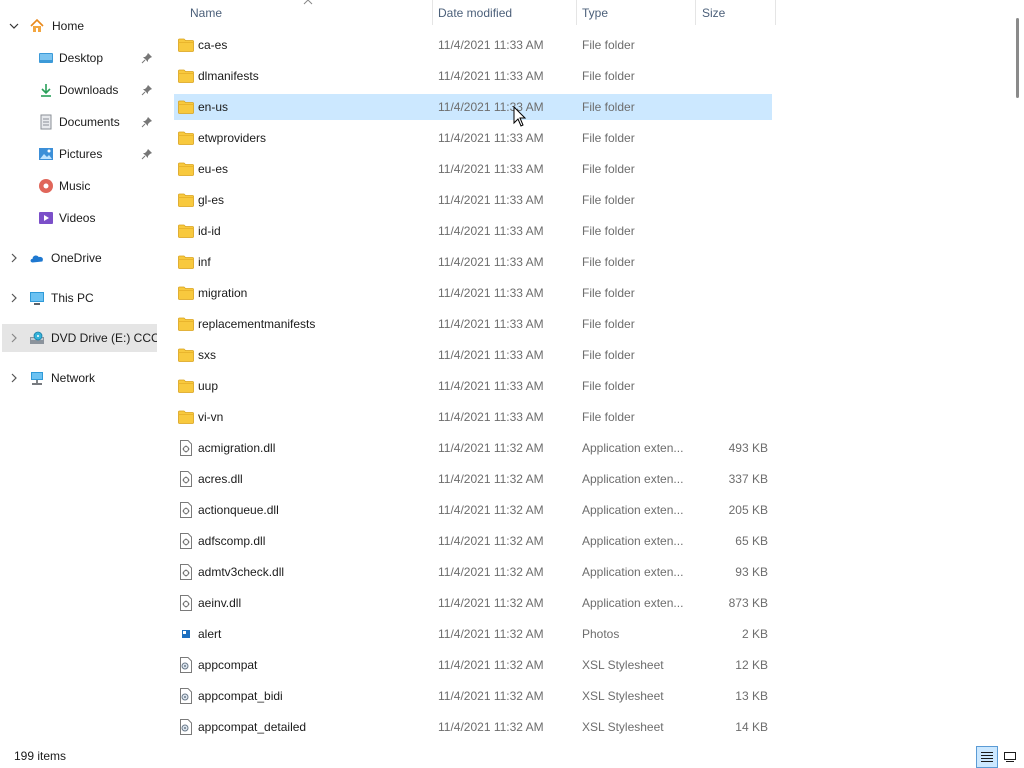 This screenshot has height=768, width=1024. I want to click on nav-item-downloads: Downloads, so click(78, 90).